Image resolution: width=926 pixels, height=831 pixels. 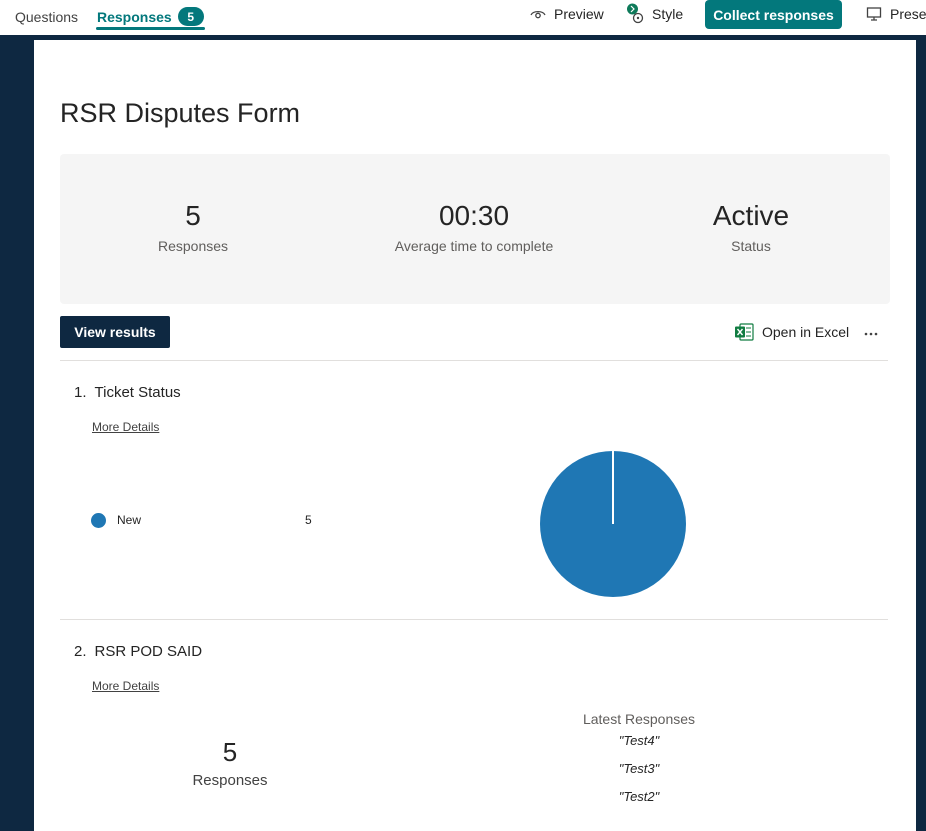 I want to click on more-options-button, so click(x=871, y=332).